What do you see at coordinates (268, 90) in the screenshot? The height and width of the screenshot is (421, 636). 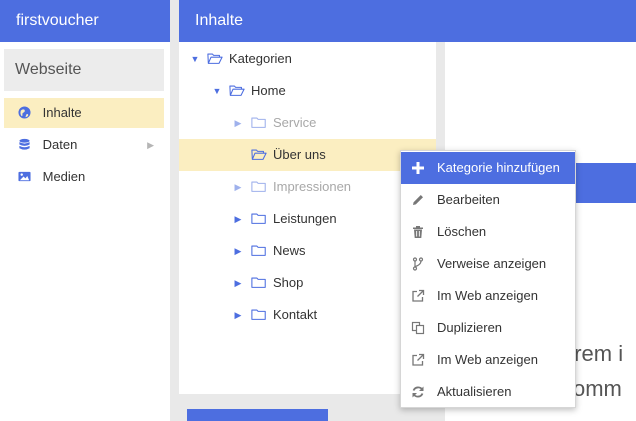 I see `tree-node-label: Home` at bounding box center [268, 90].